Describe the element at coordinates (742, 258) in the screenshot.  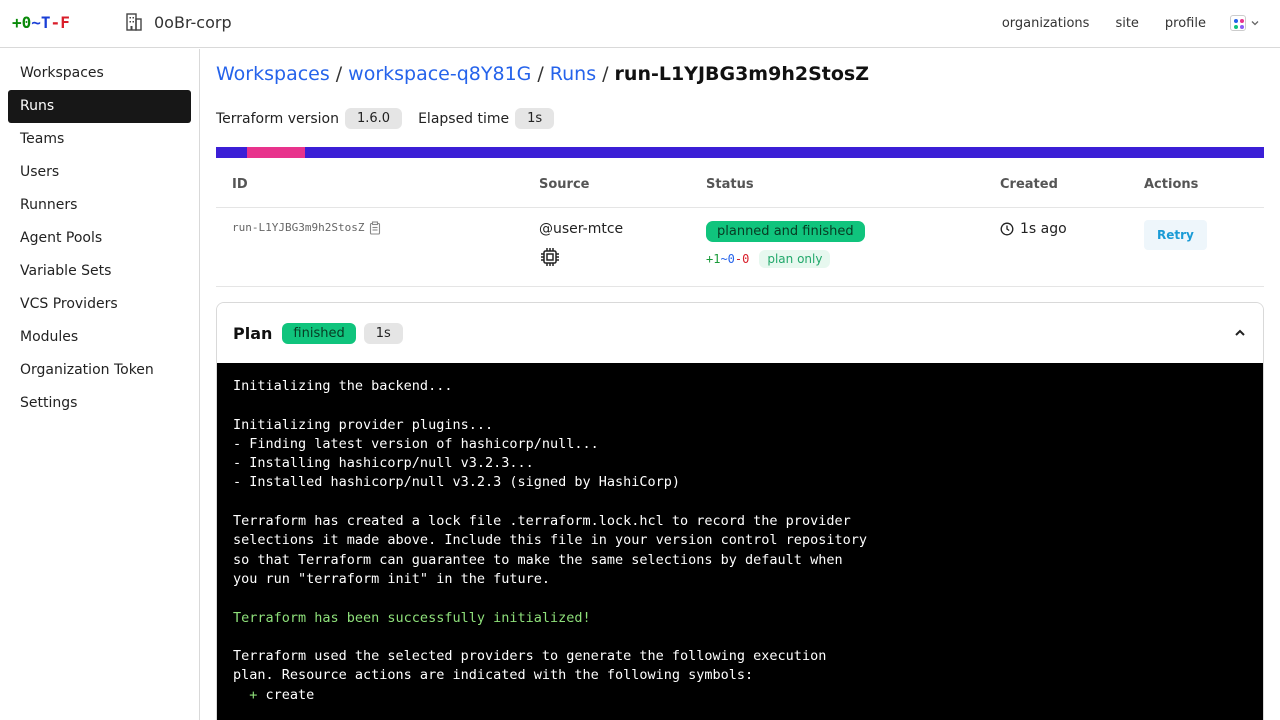
I see `plan-destructions: -0` at that location.